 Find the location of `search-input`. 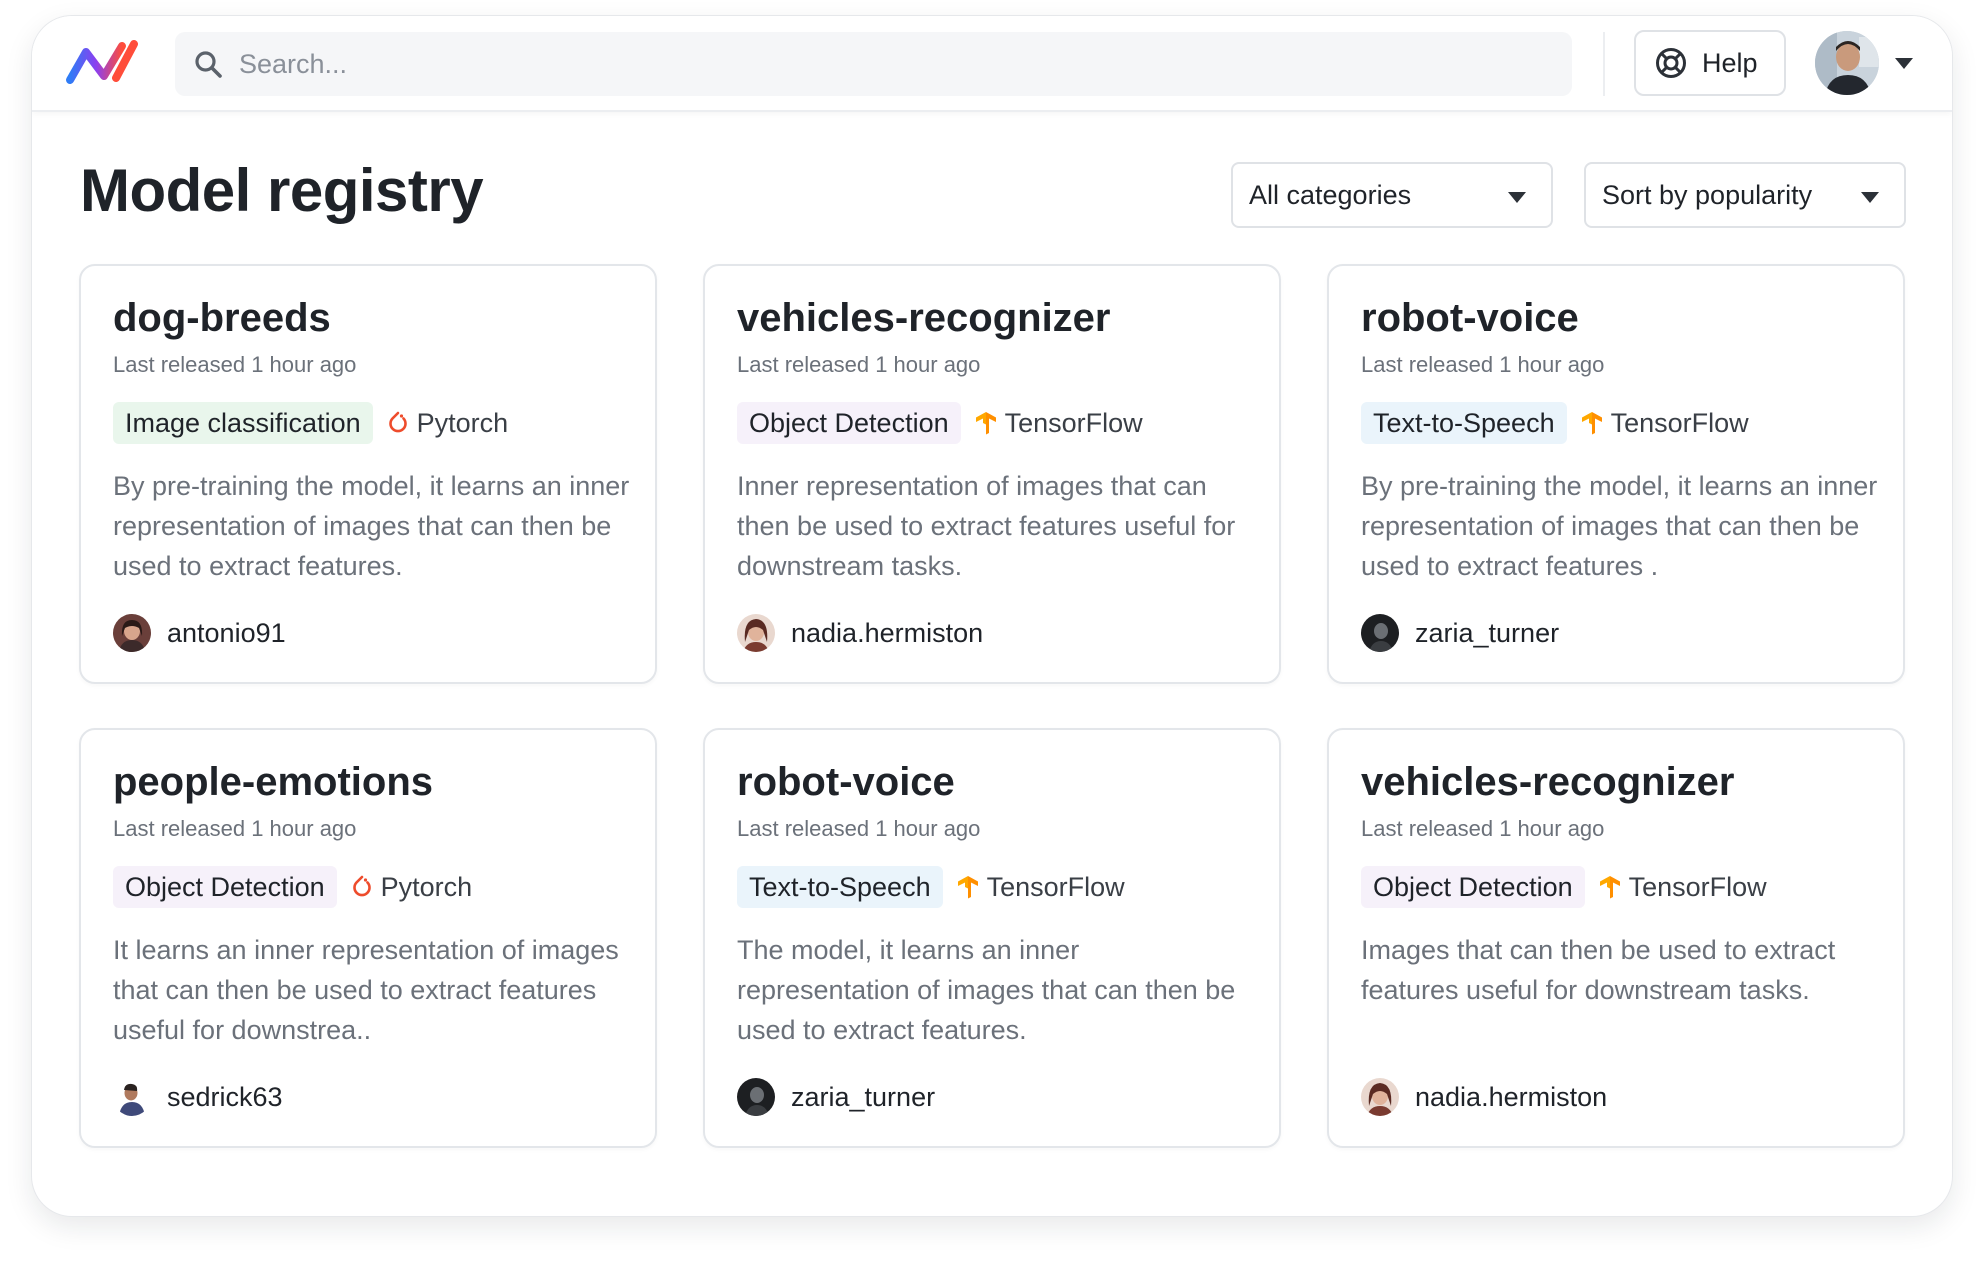

search-input is located at coordinates (889, 64).